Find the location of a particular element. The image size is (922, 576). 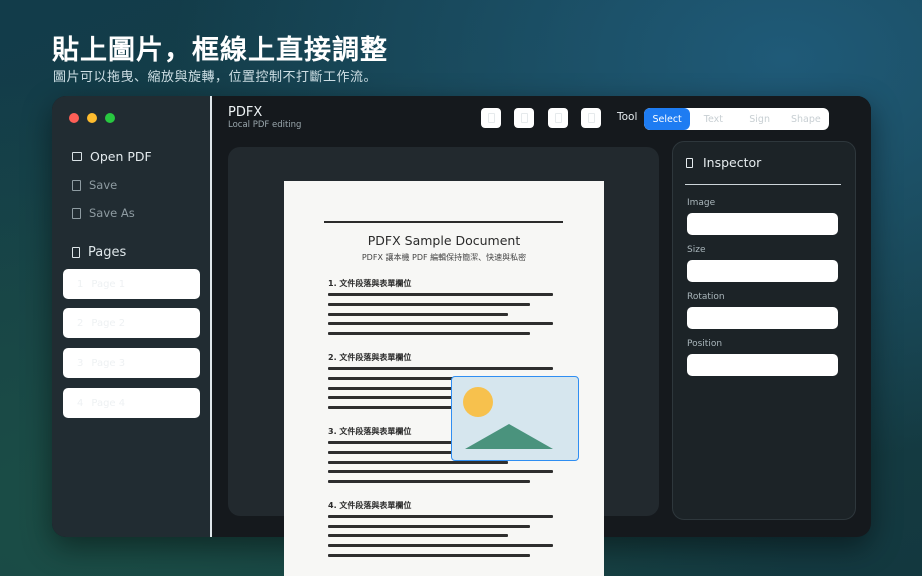

inspector-title: Inspector is located at coordinates (732, 162).